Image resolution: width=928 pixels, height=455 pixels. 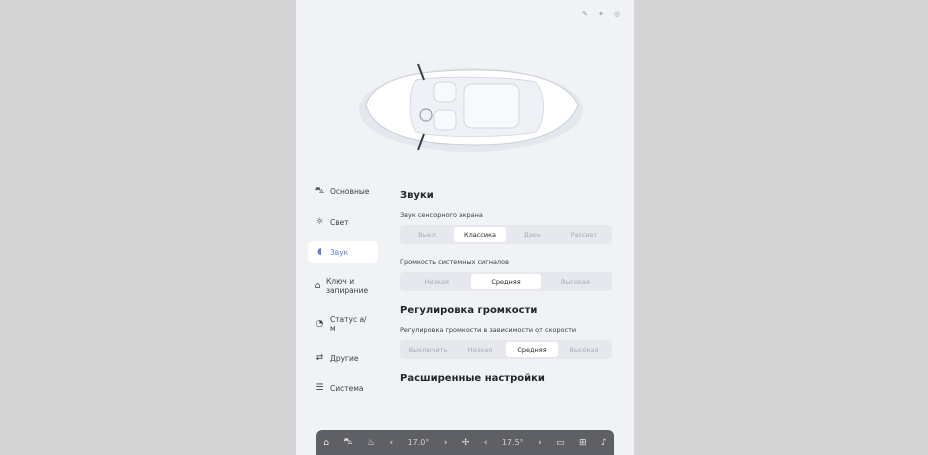 I want to click on sidebar-item-key-lock: ⌂ Ключ и запирание, so click(x=343, y=286).